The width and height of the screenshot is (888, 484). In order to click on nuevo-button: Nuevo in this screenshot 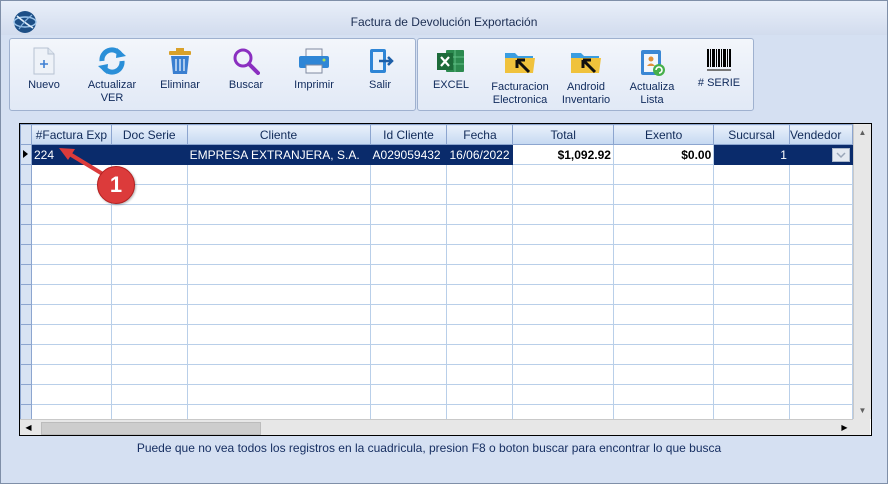, I will do `click(44, 74)`.